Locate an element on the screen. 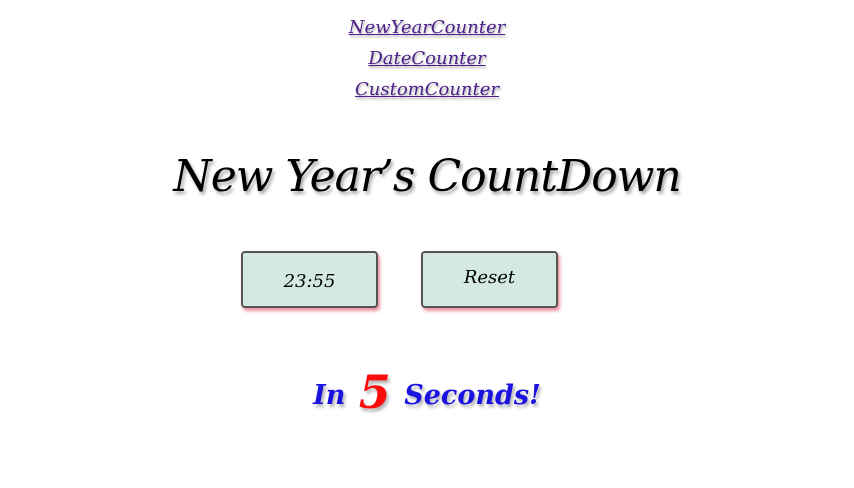 Image resolution: width=854 pixels, height=488 pixels. status-suffix: Seconds! is located at coordinates (472, 395).